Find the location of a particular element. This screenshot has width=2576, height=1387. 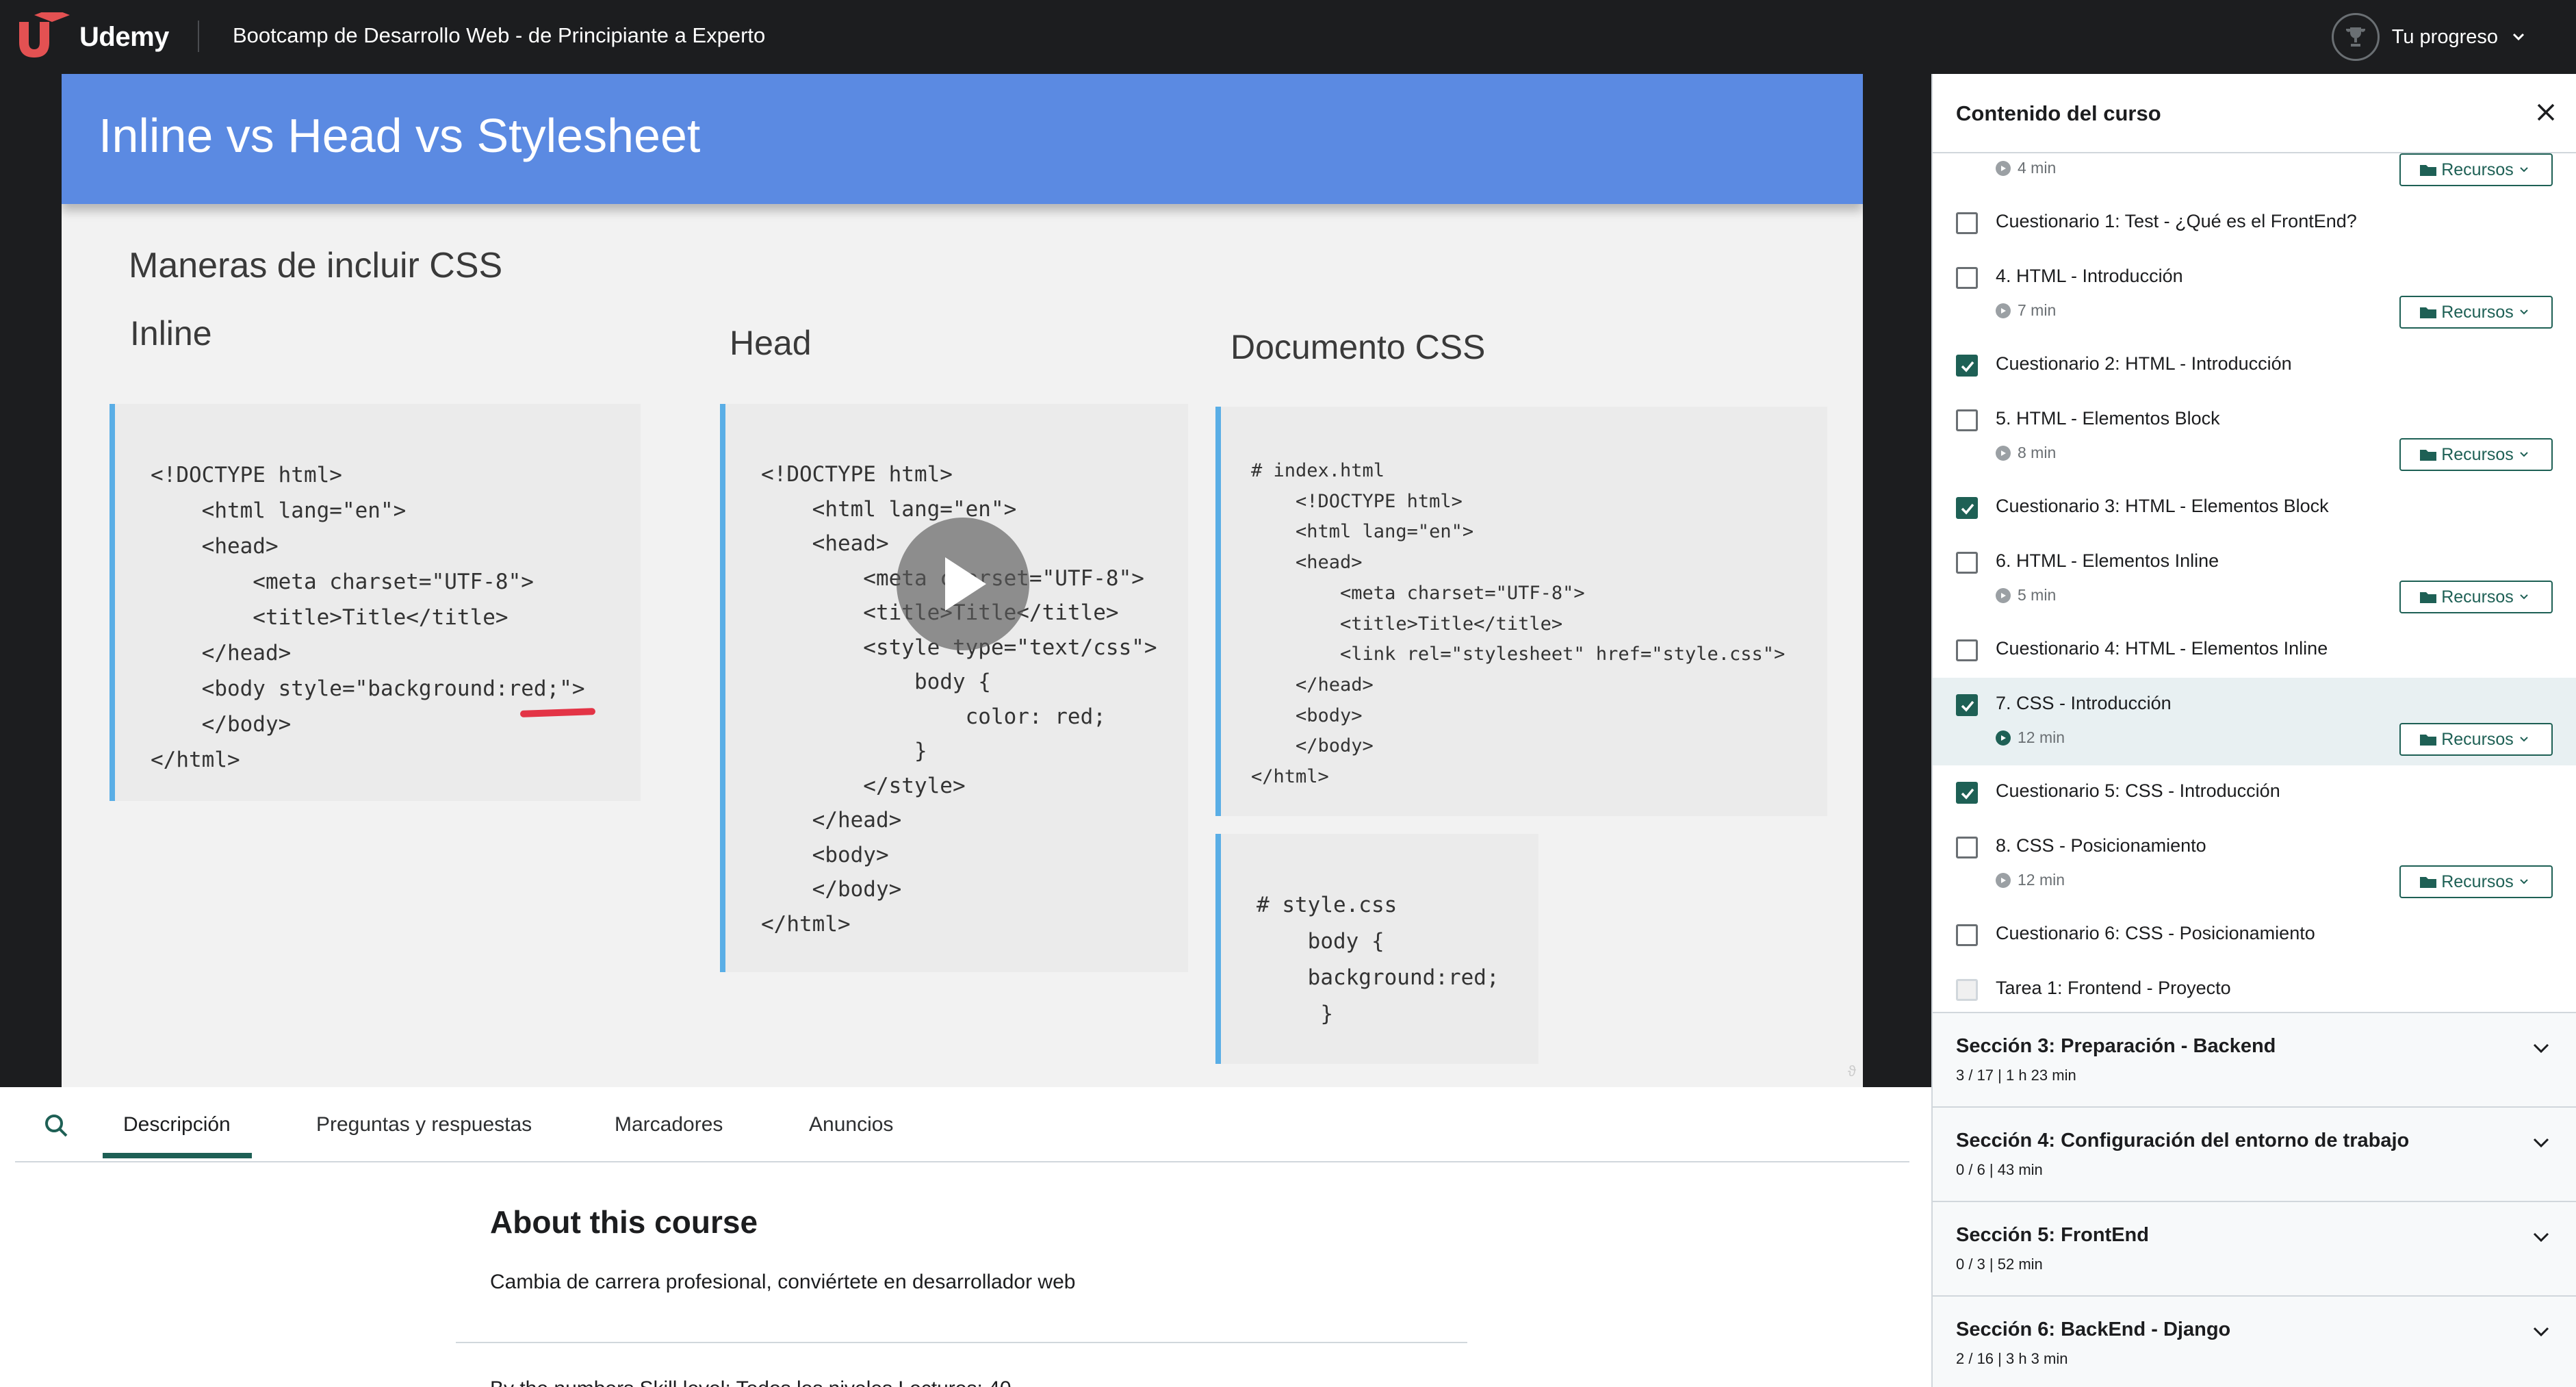

item-duration: 4 min is located at coordinates (2026, 168).